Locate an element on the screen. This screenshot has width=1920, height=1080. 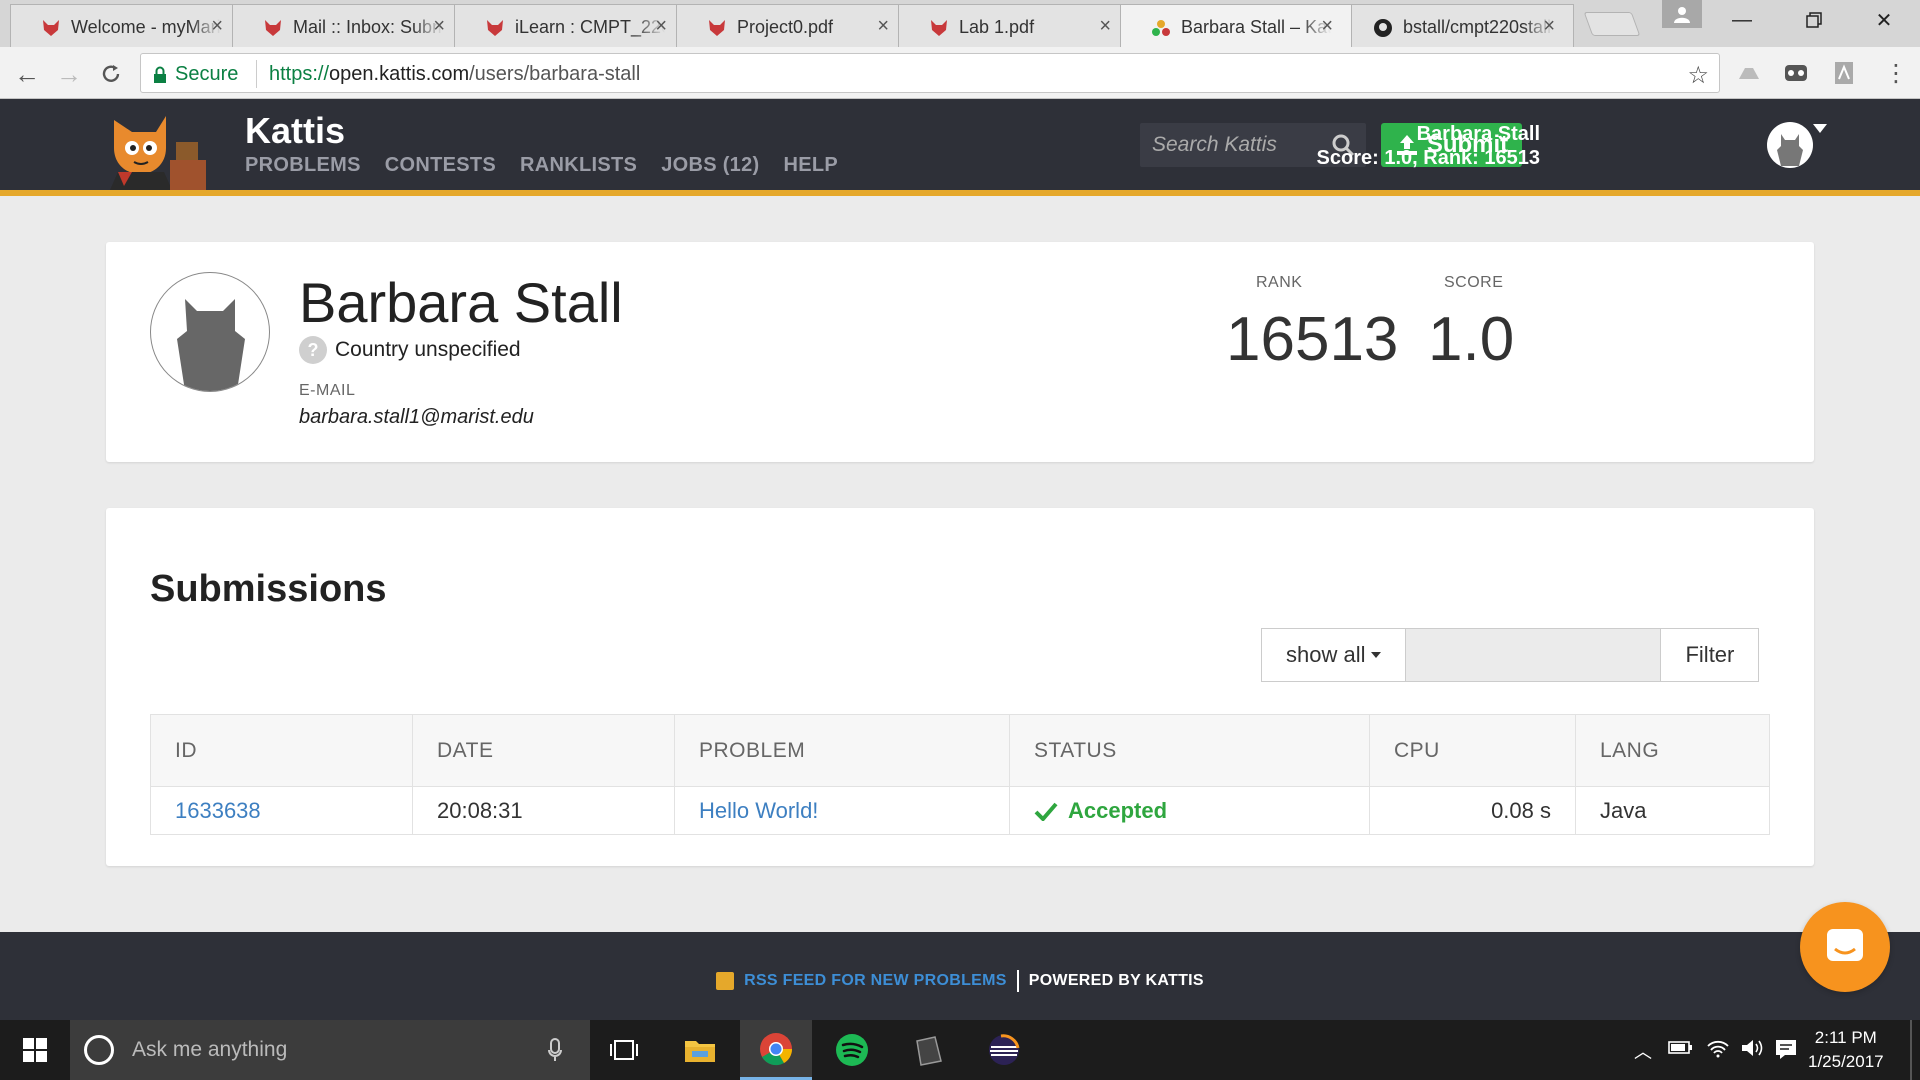
battery-icon is located at coordinates (1681, 1047).